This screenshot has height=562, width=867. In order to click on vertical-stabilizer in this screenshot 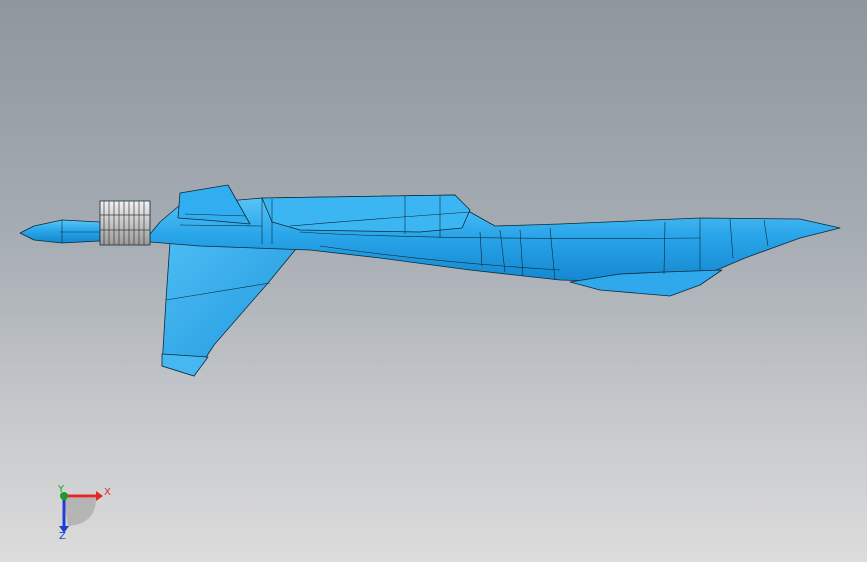, I will do `click(214, 204)`.